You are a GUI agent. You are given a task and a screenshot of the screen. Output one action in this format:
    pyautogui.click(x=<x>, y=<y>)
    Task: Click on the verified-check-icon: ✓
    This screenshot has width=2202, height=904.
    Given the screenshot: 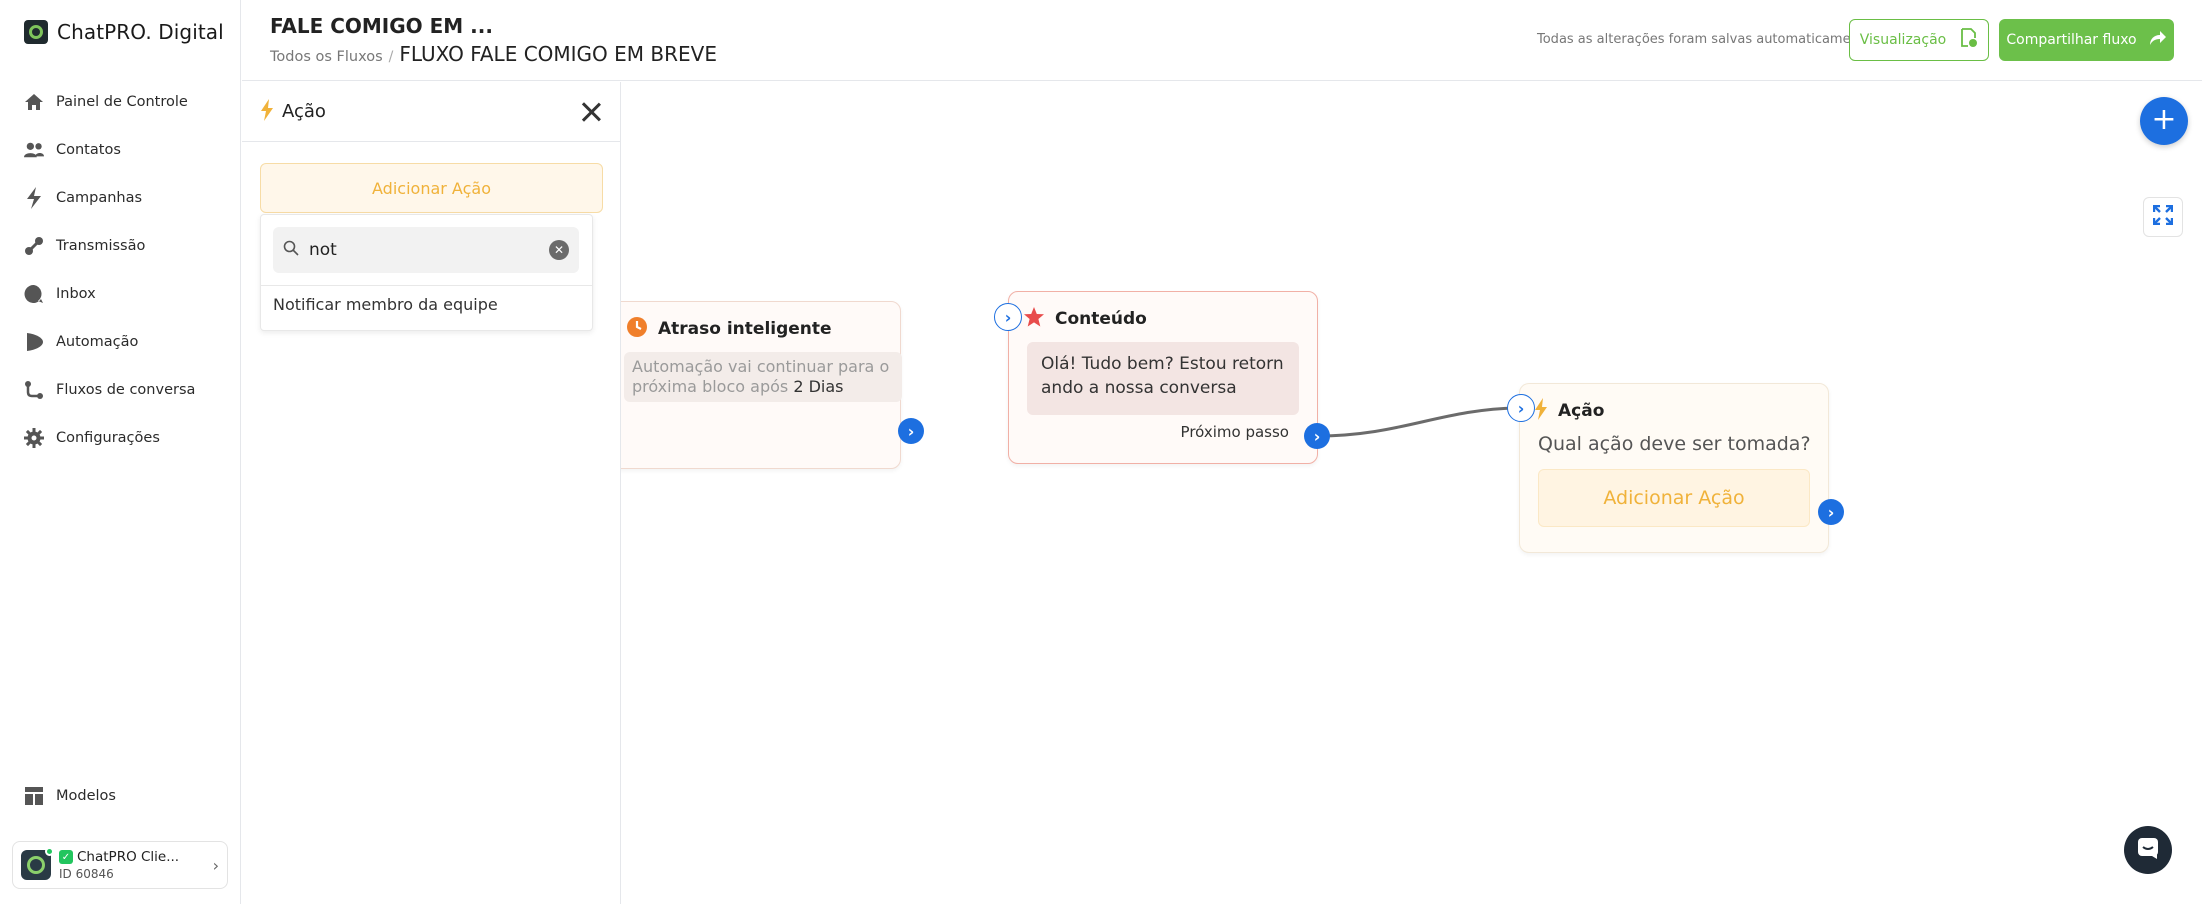 What is the action you would take?
    pyautogui.click(x=66, y=857)
    